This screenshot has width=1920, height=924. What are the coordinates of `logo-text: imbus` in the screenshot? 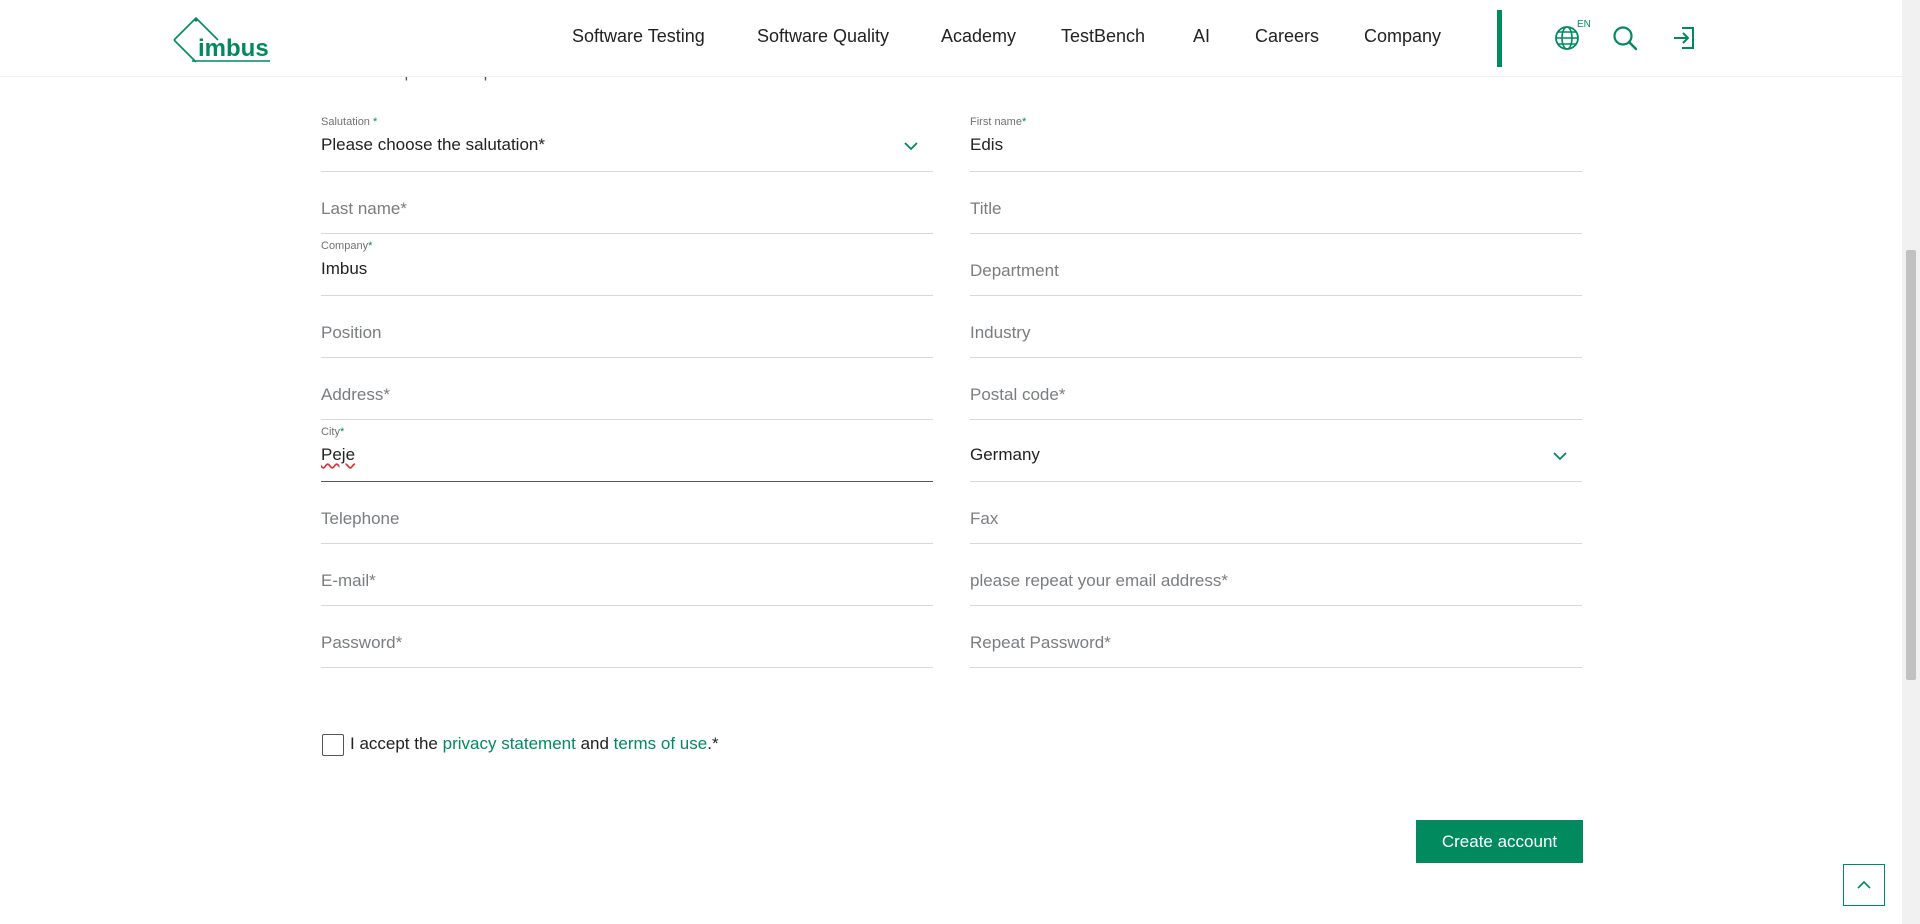 It's located at (233, 48).